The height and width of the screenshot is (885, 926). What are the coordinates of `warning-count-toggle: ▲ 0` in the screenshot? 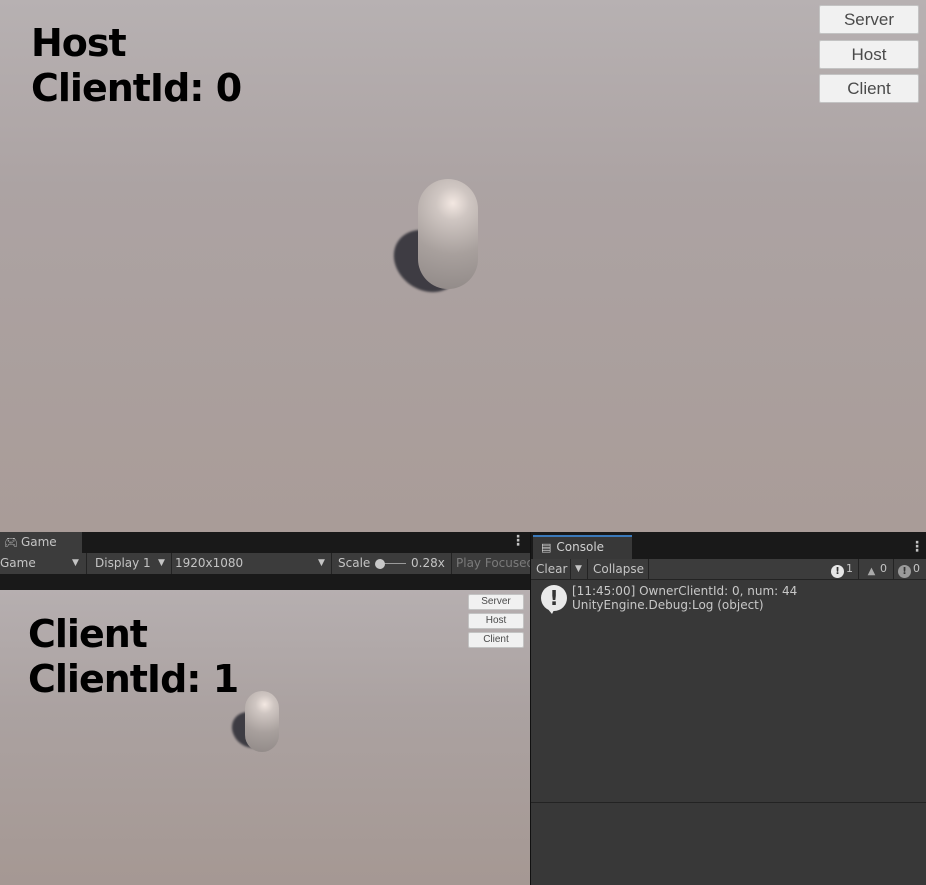 It's located at (876, 569).